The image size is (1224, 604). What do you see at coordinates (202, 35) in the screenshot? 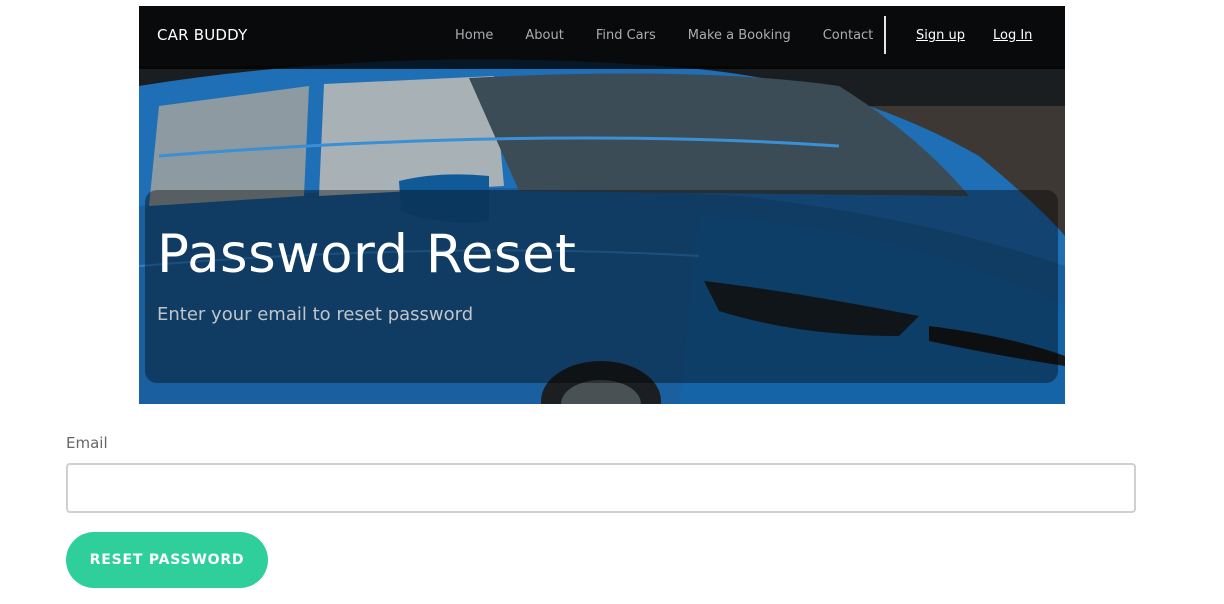
I see `brand-logo: CAR BUDDY` at bounding box center [202, 35].